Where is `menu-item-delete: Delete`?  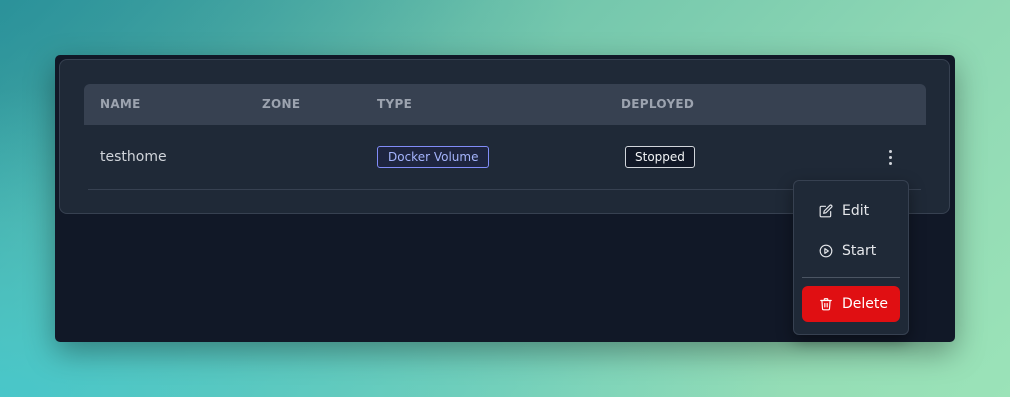 menu-item-delete: Delete is located at coordinates (851, 304).